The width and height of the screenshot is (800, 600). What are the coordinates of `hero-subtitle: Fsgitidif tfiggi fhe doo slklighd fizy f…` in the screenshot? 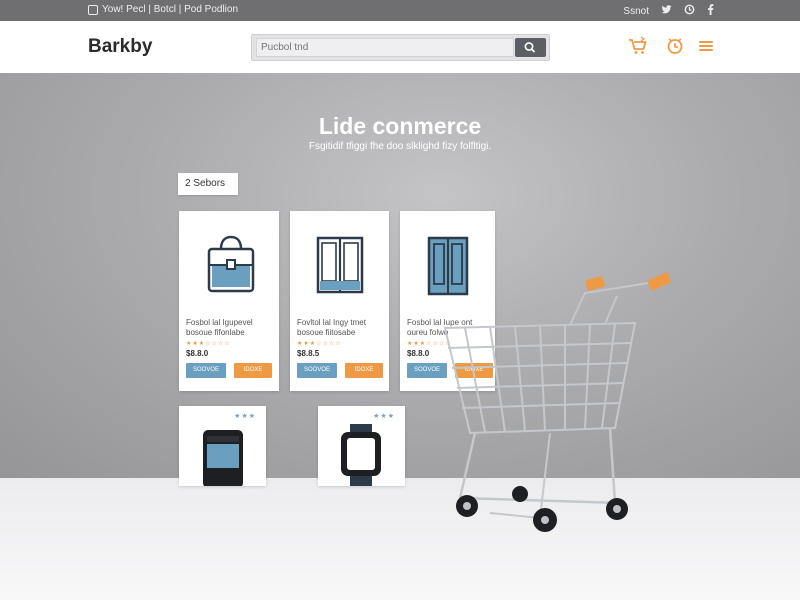 It's located at (400, 146).